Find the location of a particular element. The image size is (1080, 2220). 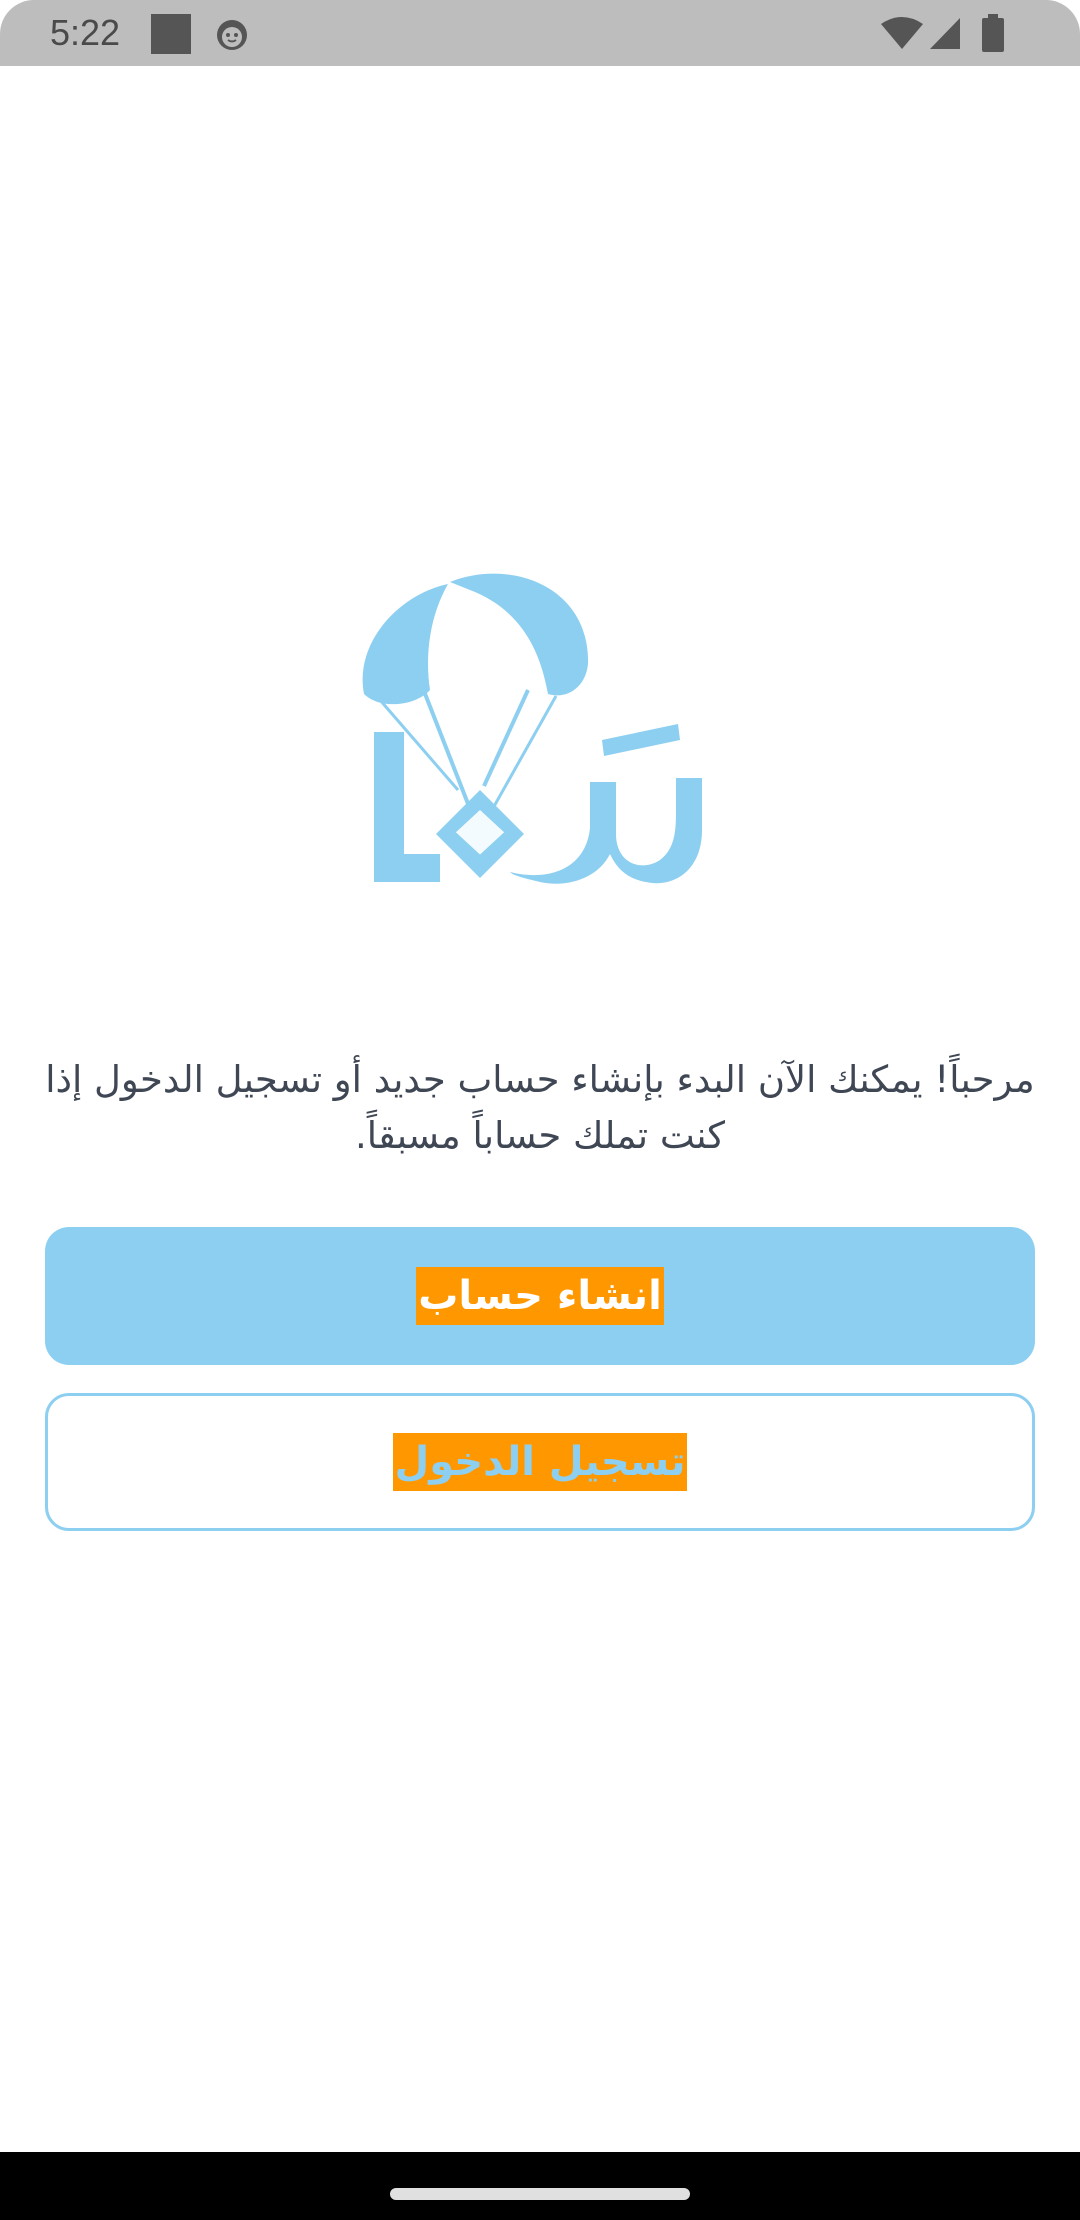

android-face-icon is located at coordinates (232, 35).